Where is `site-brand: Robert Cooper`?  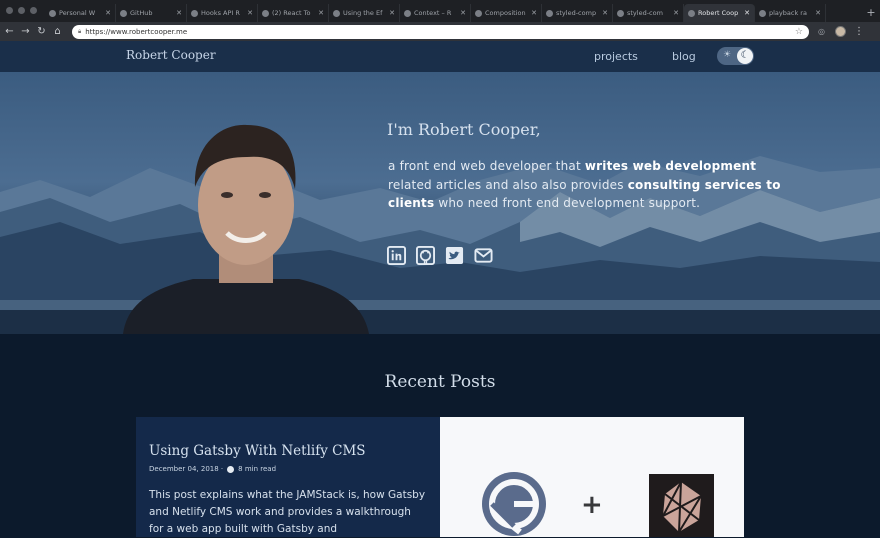 site-brand: Robert Cooper is located at coordinates (171, 55).